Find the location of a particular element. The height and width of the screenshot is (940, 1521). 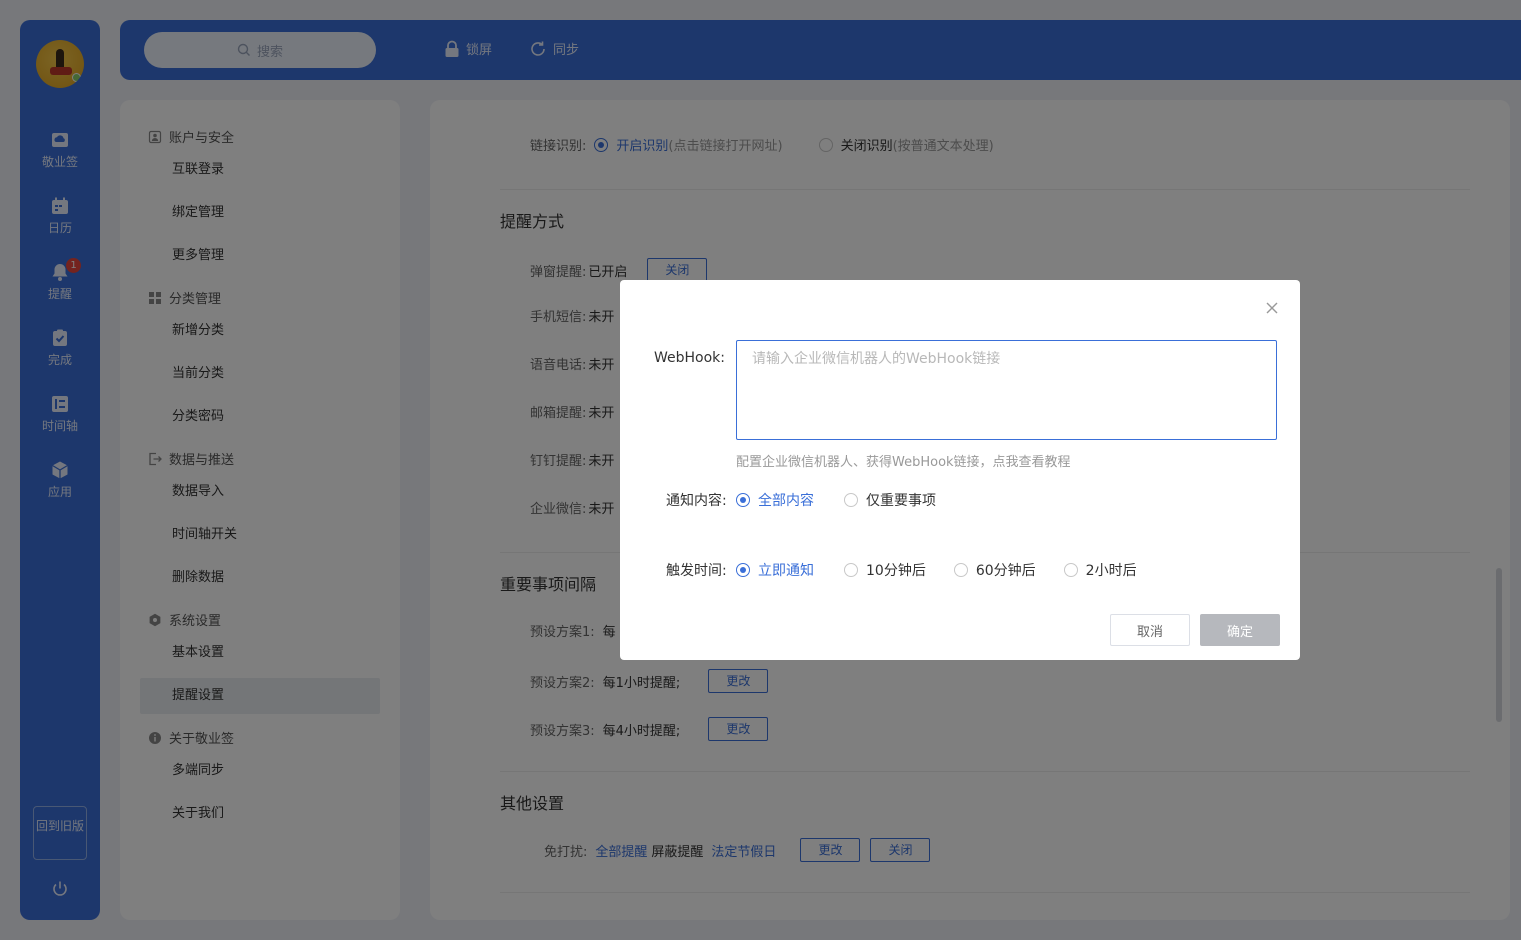

option-label: 立即通知 is located at coordinates (786, 571).